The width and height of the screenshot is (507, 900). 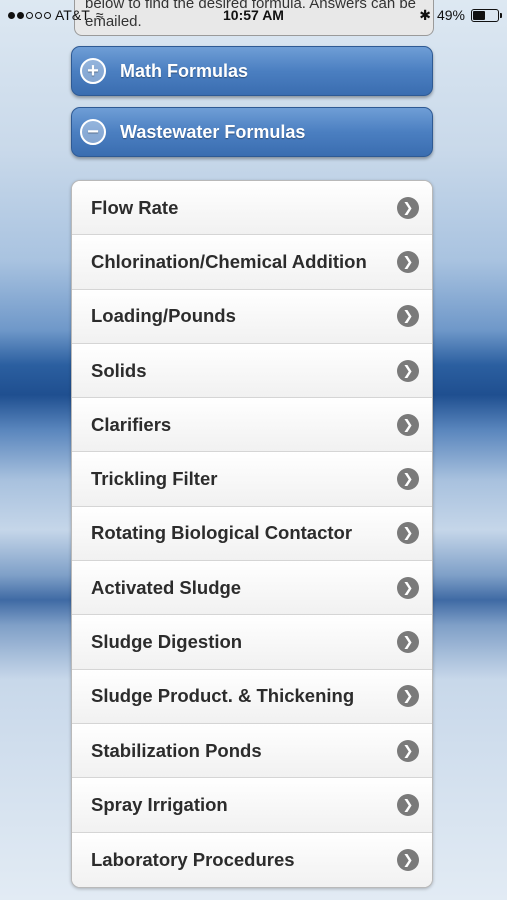 I want to click on carrier-label: AT&T, so click(x=72, y=15).